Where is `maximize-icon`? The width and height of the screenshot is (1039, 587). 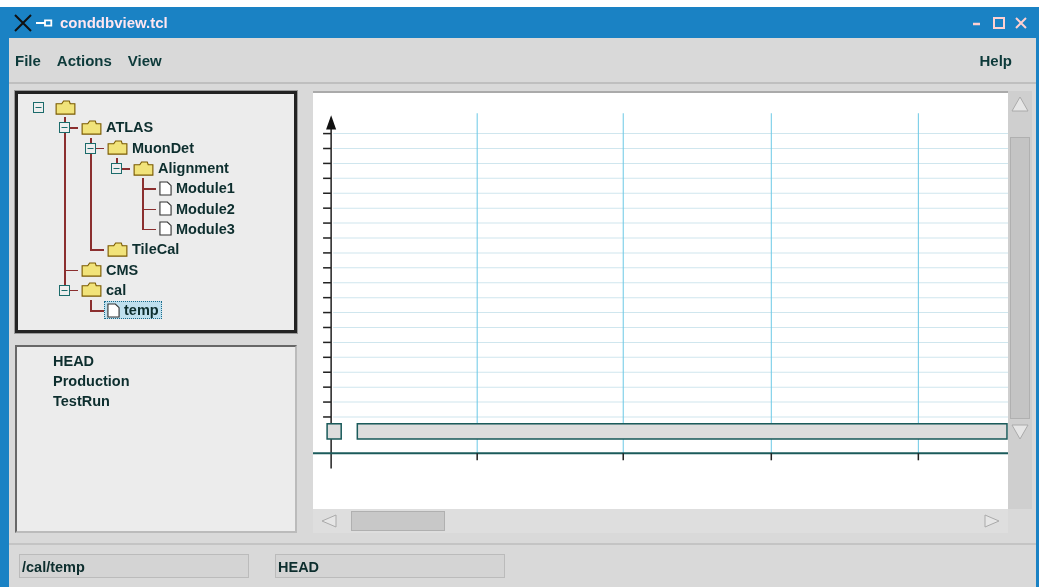
maximize-icon is located at coordinates (999, 22).